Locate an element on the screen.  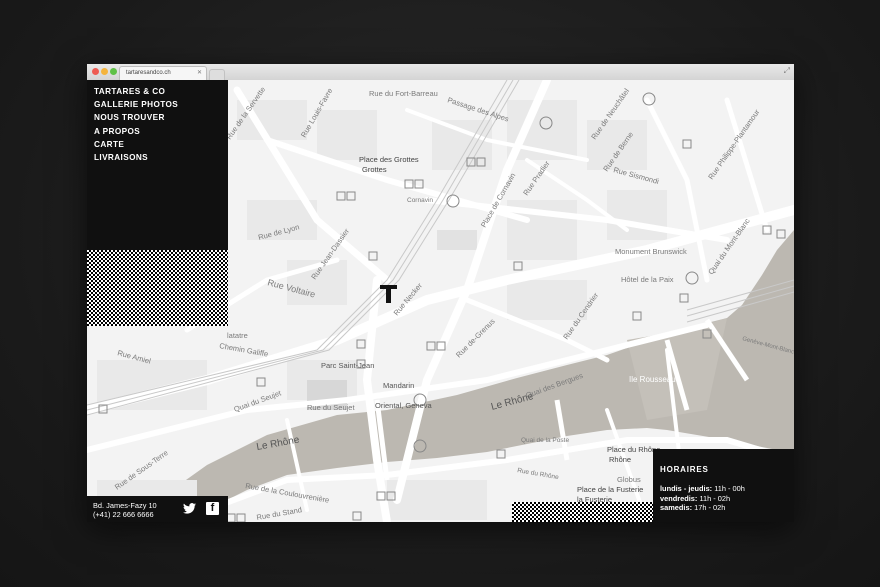
contact-footer: Bd. James-Fazy 10 (+41) 22 666 6666 f is located at coordinates (157, 509).